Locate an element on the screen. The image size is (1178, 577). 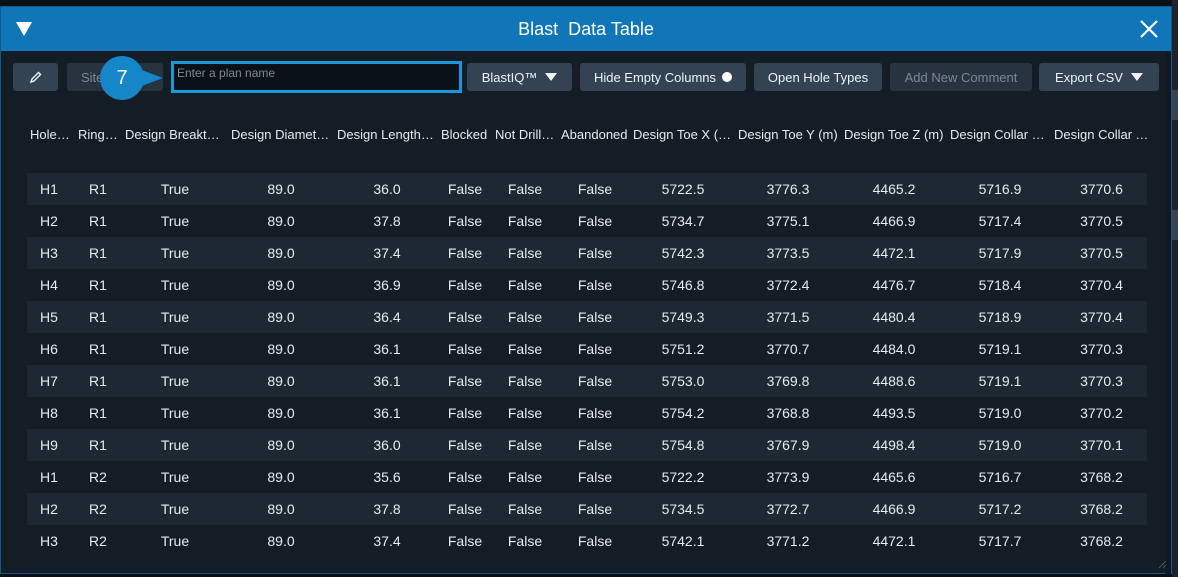
edit-button is located at coordinates (35, 77).